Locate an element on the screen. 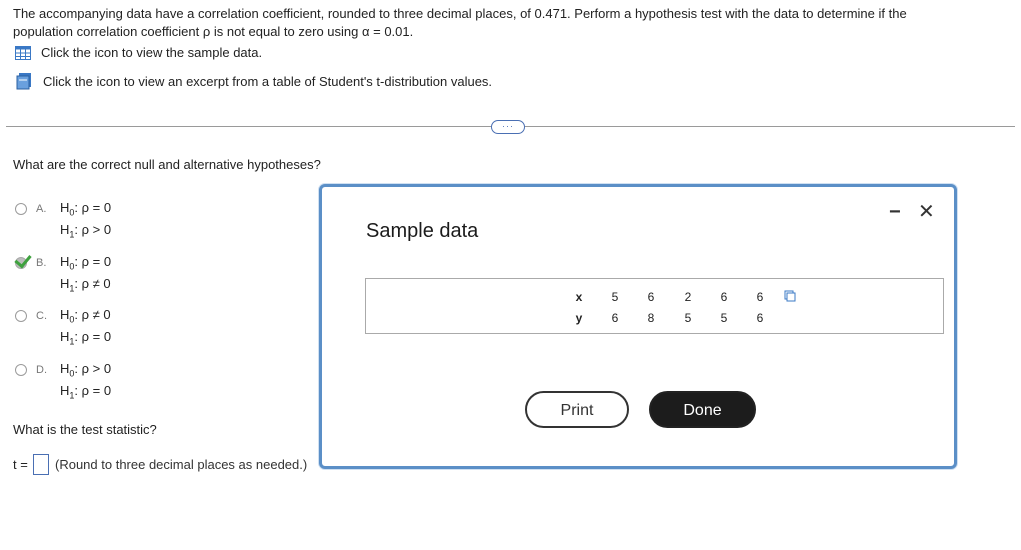 The image size is (1021, 550). choice-c: C. H0: ρ ≠ 0 H1: ρ = 0 is located at coordinates (85, 329).